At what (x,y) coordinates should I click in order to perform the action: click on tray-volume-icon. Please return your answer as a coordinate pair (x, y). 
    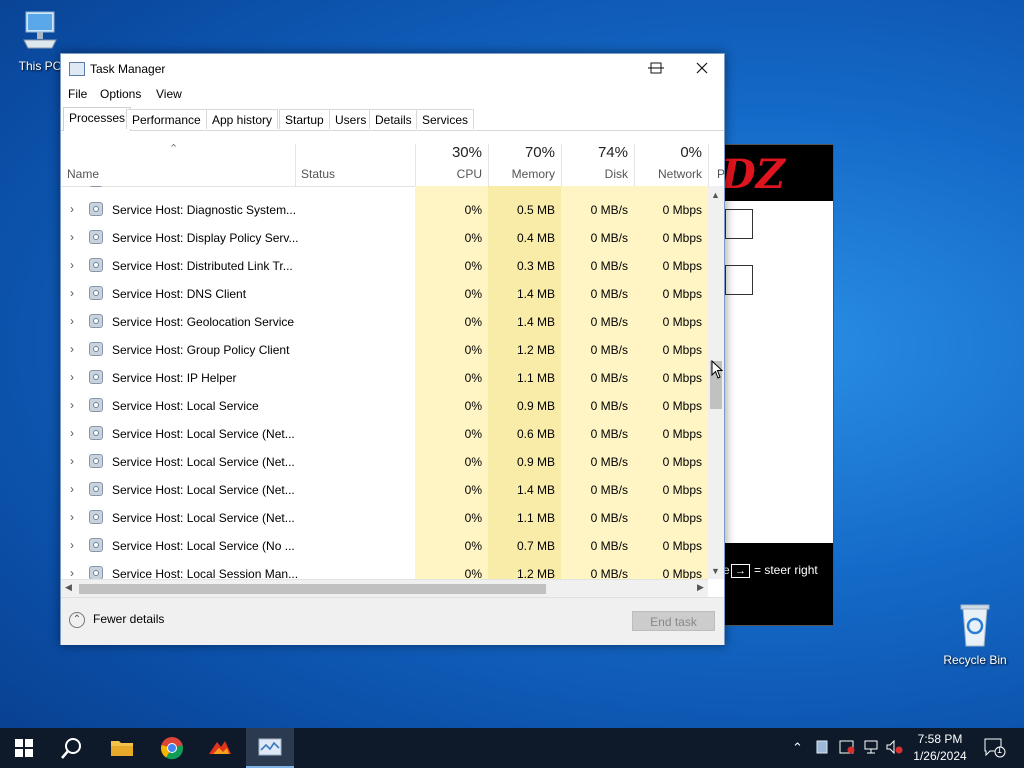
    Looking at the image, I should click on (895, 748).